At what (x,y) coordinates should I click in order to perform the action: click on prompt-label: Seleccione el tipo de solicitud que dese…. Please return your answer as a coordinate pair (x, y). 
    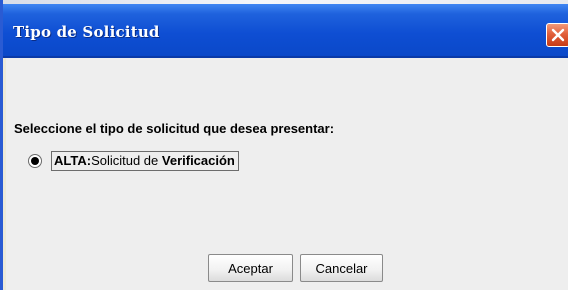
    Looking at the image, I should click on (174, 128).